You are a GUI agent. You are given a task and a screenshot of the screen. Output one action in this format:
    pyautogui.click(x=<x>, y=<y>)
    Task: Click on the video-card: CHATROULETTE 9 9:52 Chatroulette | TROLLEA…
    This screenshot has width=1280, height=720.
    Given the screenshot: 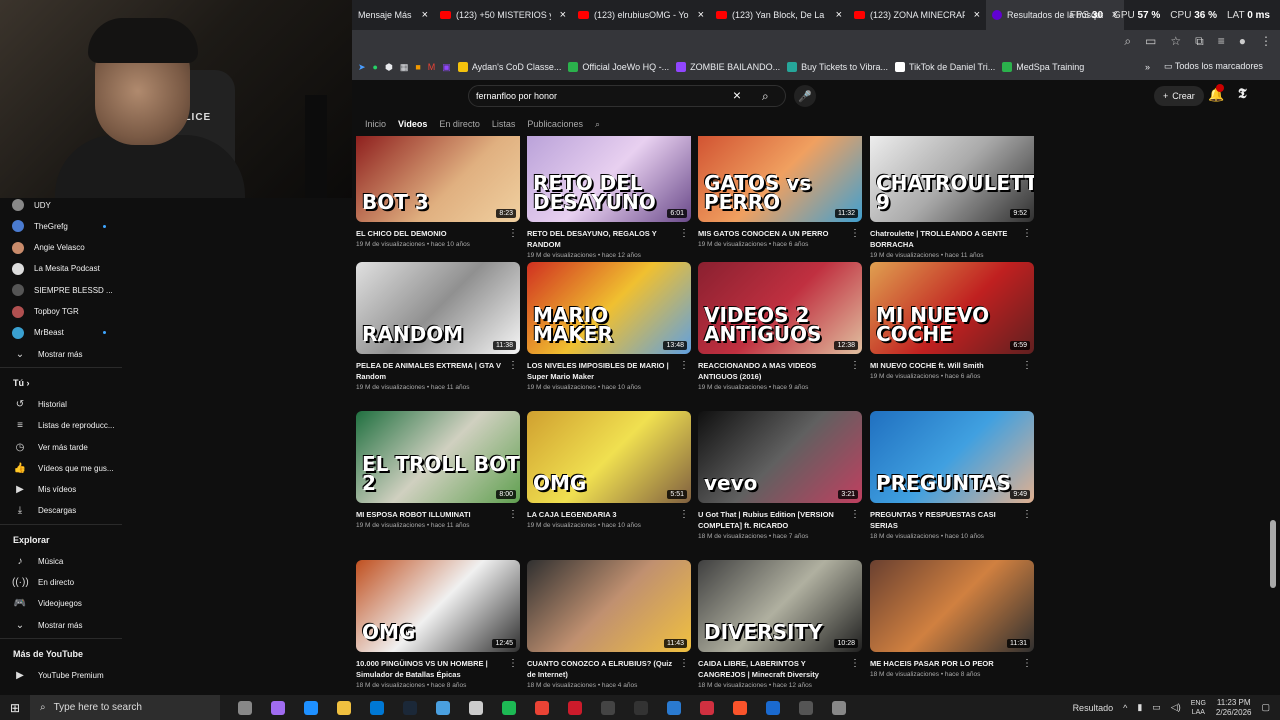 What is the action you would take?
    pyautogui.click(x=952, y=197)
    